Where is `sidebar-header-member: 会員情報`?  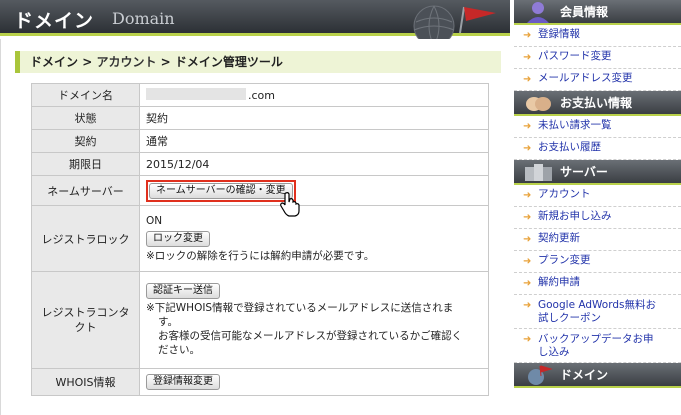 sidebar-header-member: 会員情報 is located at coordinates (597, 12).